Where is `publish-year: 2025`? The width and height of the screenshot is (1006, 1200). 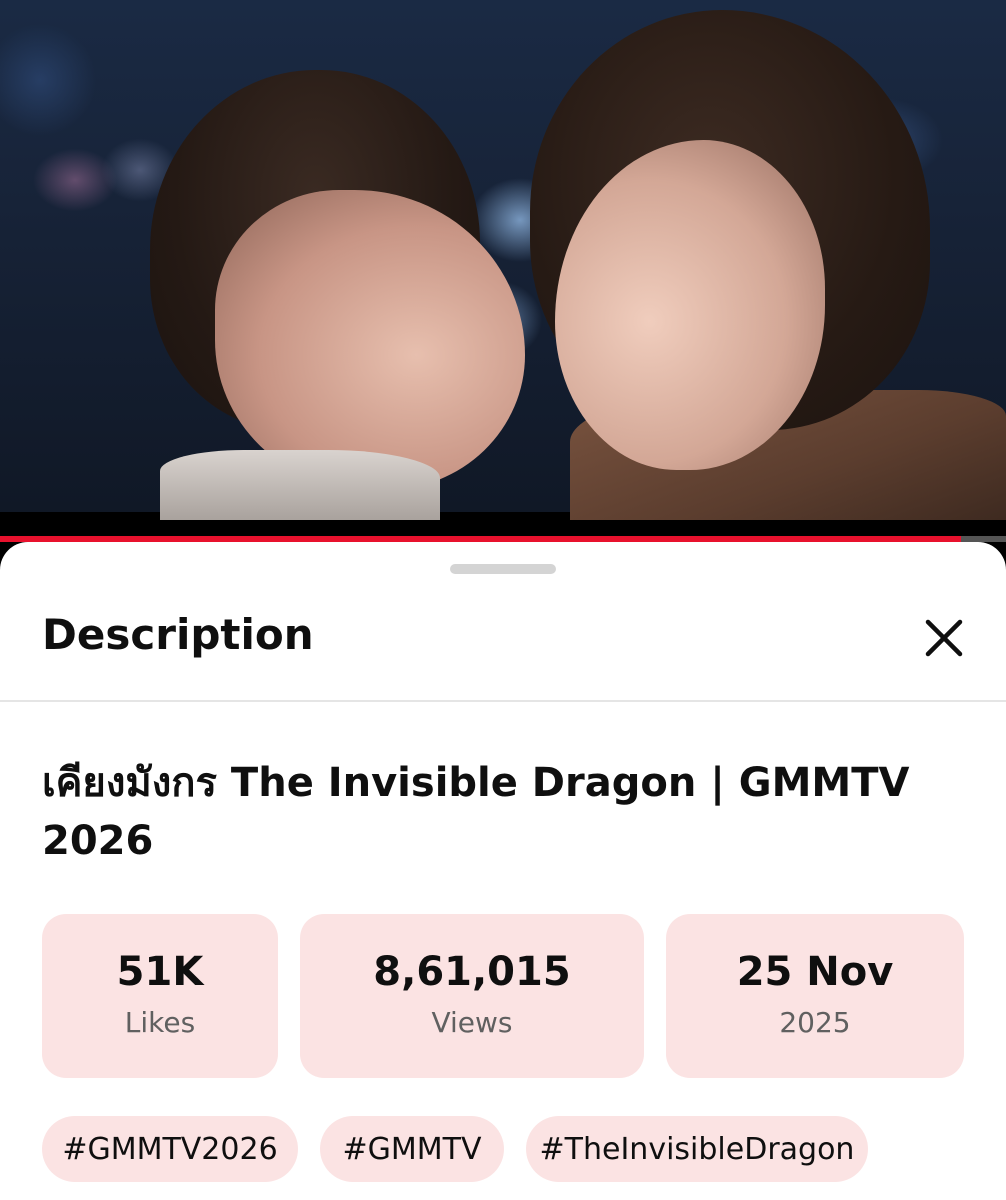 publish-year: 2025 is located at coordinates (815, 1022).